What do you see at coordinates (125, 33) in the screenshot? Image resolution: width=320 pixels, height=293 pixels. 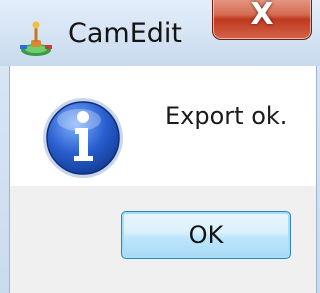 I see `window-title: CamEdit` at bounding box center [125, 33].